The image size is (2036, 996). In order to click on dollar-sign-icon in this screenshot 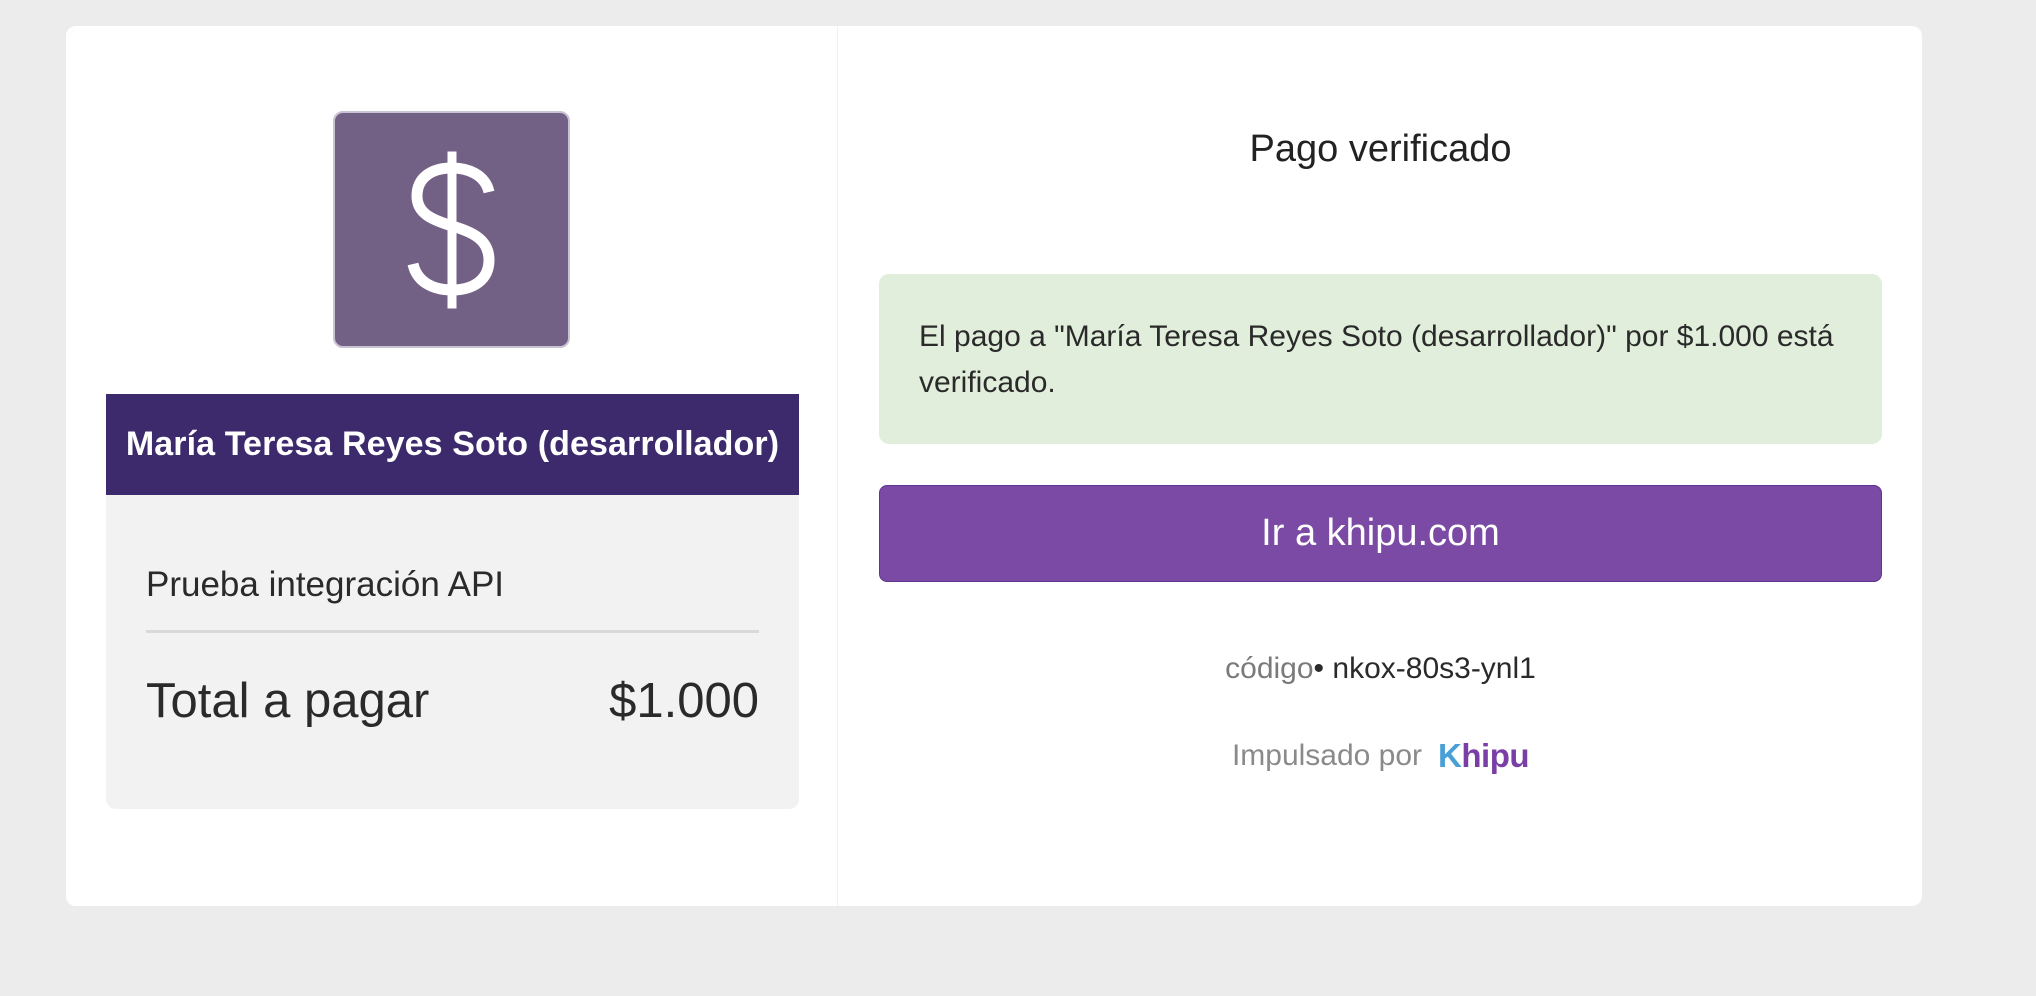, I will do `click(451, 229)`.